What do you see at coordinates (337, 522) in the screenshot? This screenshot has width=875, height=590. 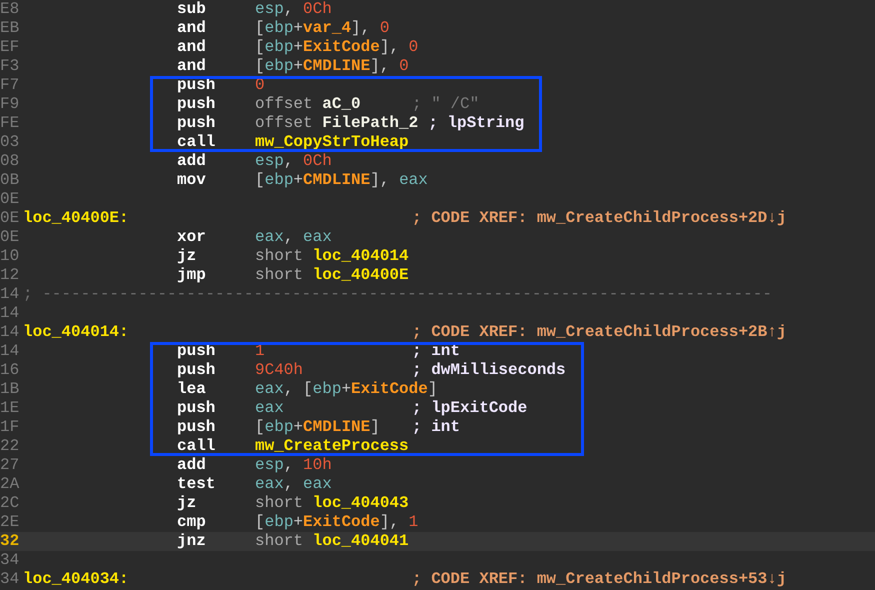 I see `instruction-operand: [ebp+ExitCode], 1` at bounding box center [337, 522].